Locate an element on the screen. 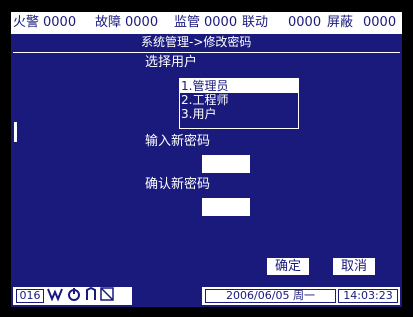 This screenshot has height=317, width=413. fire-count: 0000 is located at coordinates (60, 22).